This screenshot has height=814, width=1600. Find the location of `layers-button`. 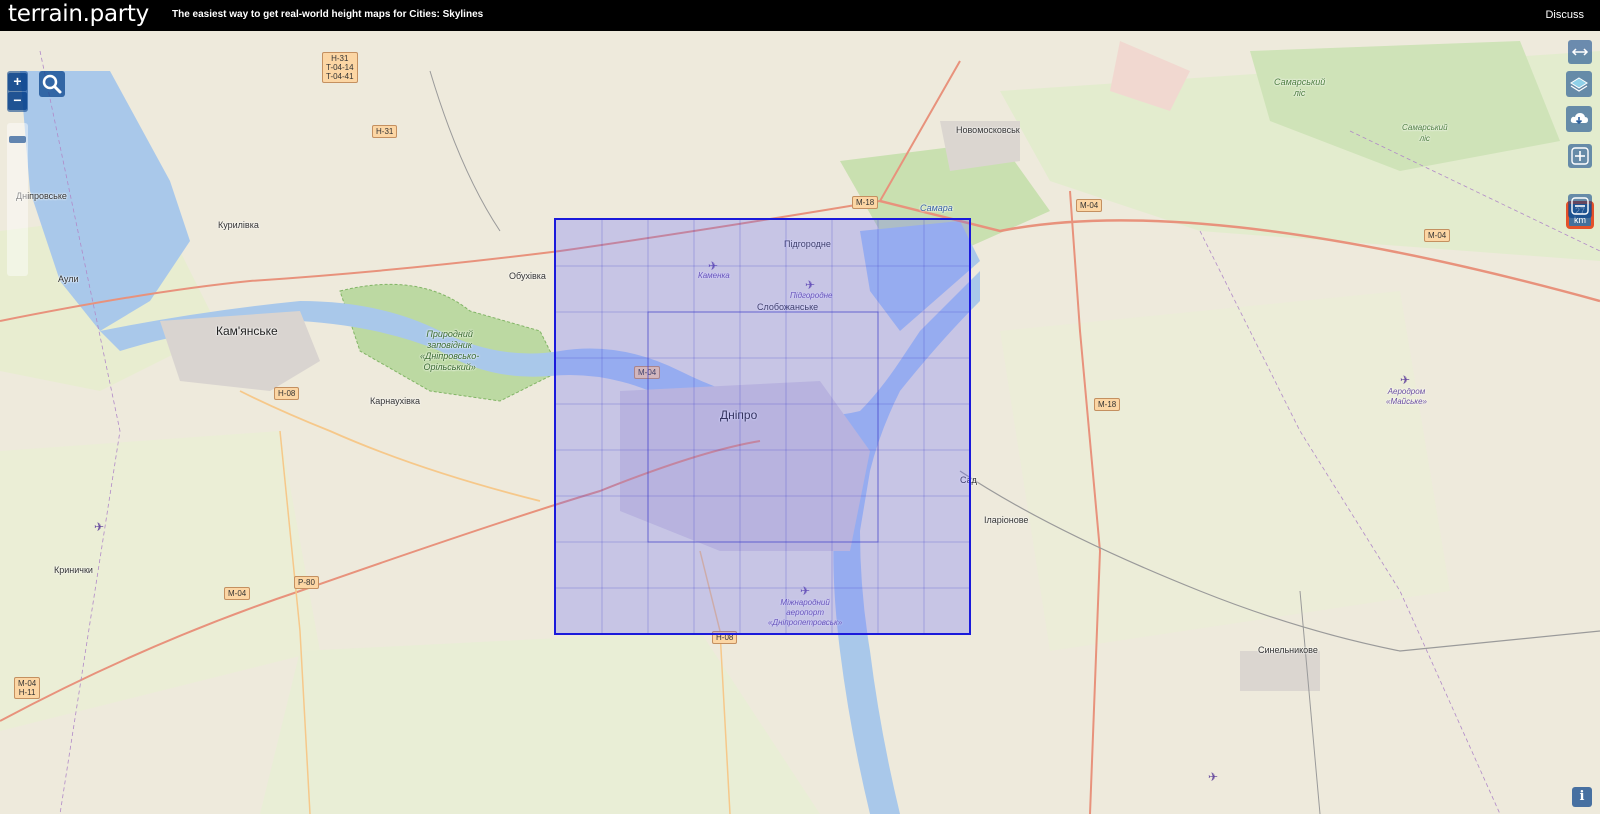

layers-button is located at coordinates (1579, 84).